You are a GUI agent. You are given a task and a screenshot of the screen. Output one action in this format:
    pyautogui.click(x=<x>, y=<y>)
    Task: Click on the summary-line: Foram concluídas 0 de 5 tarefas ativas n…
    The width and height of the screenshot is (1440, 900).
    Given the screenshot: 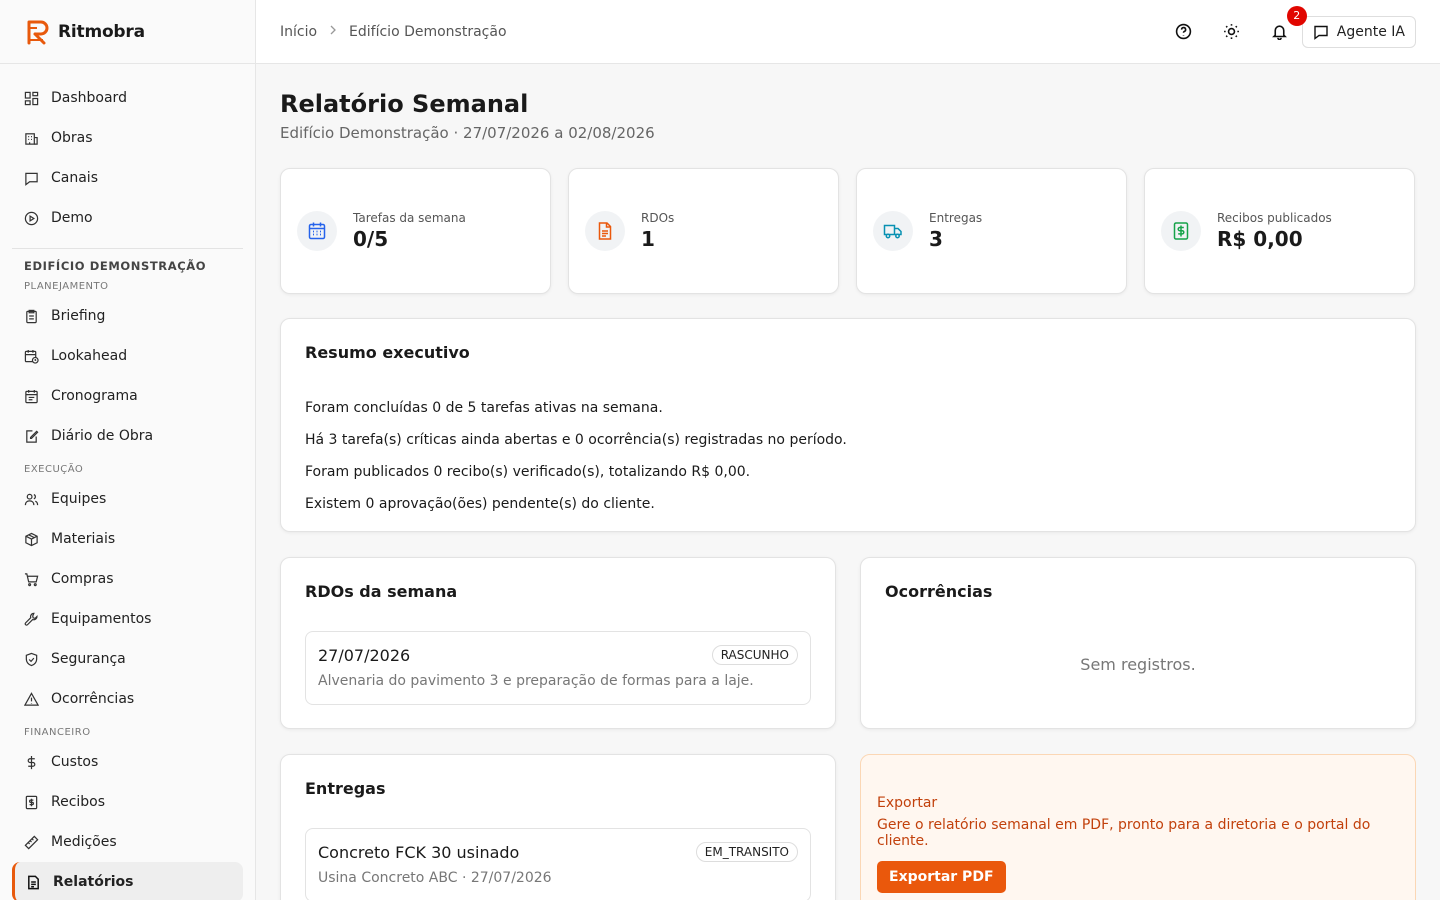 What is the action you would take?
    pyautogui.click(x=484, y=408)
    